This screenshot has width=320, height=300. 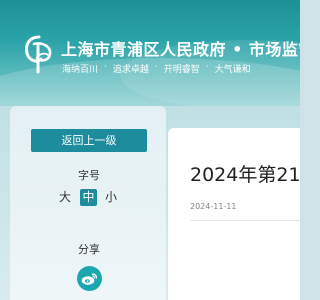 I want to click on divider, so click(x=245, y=220).